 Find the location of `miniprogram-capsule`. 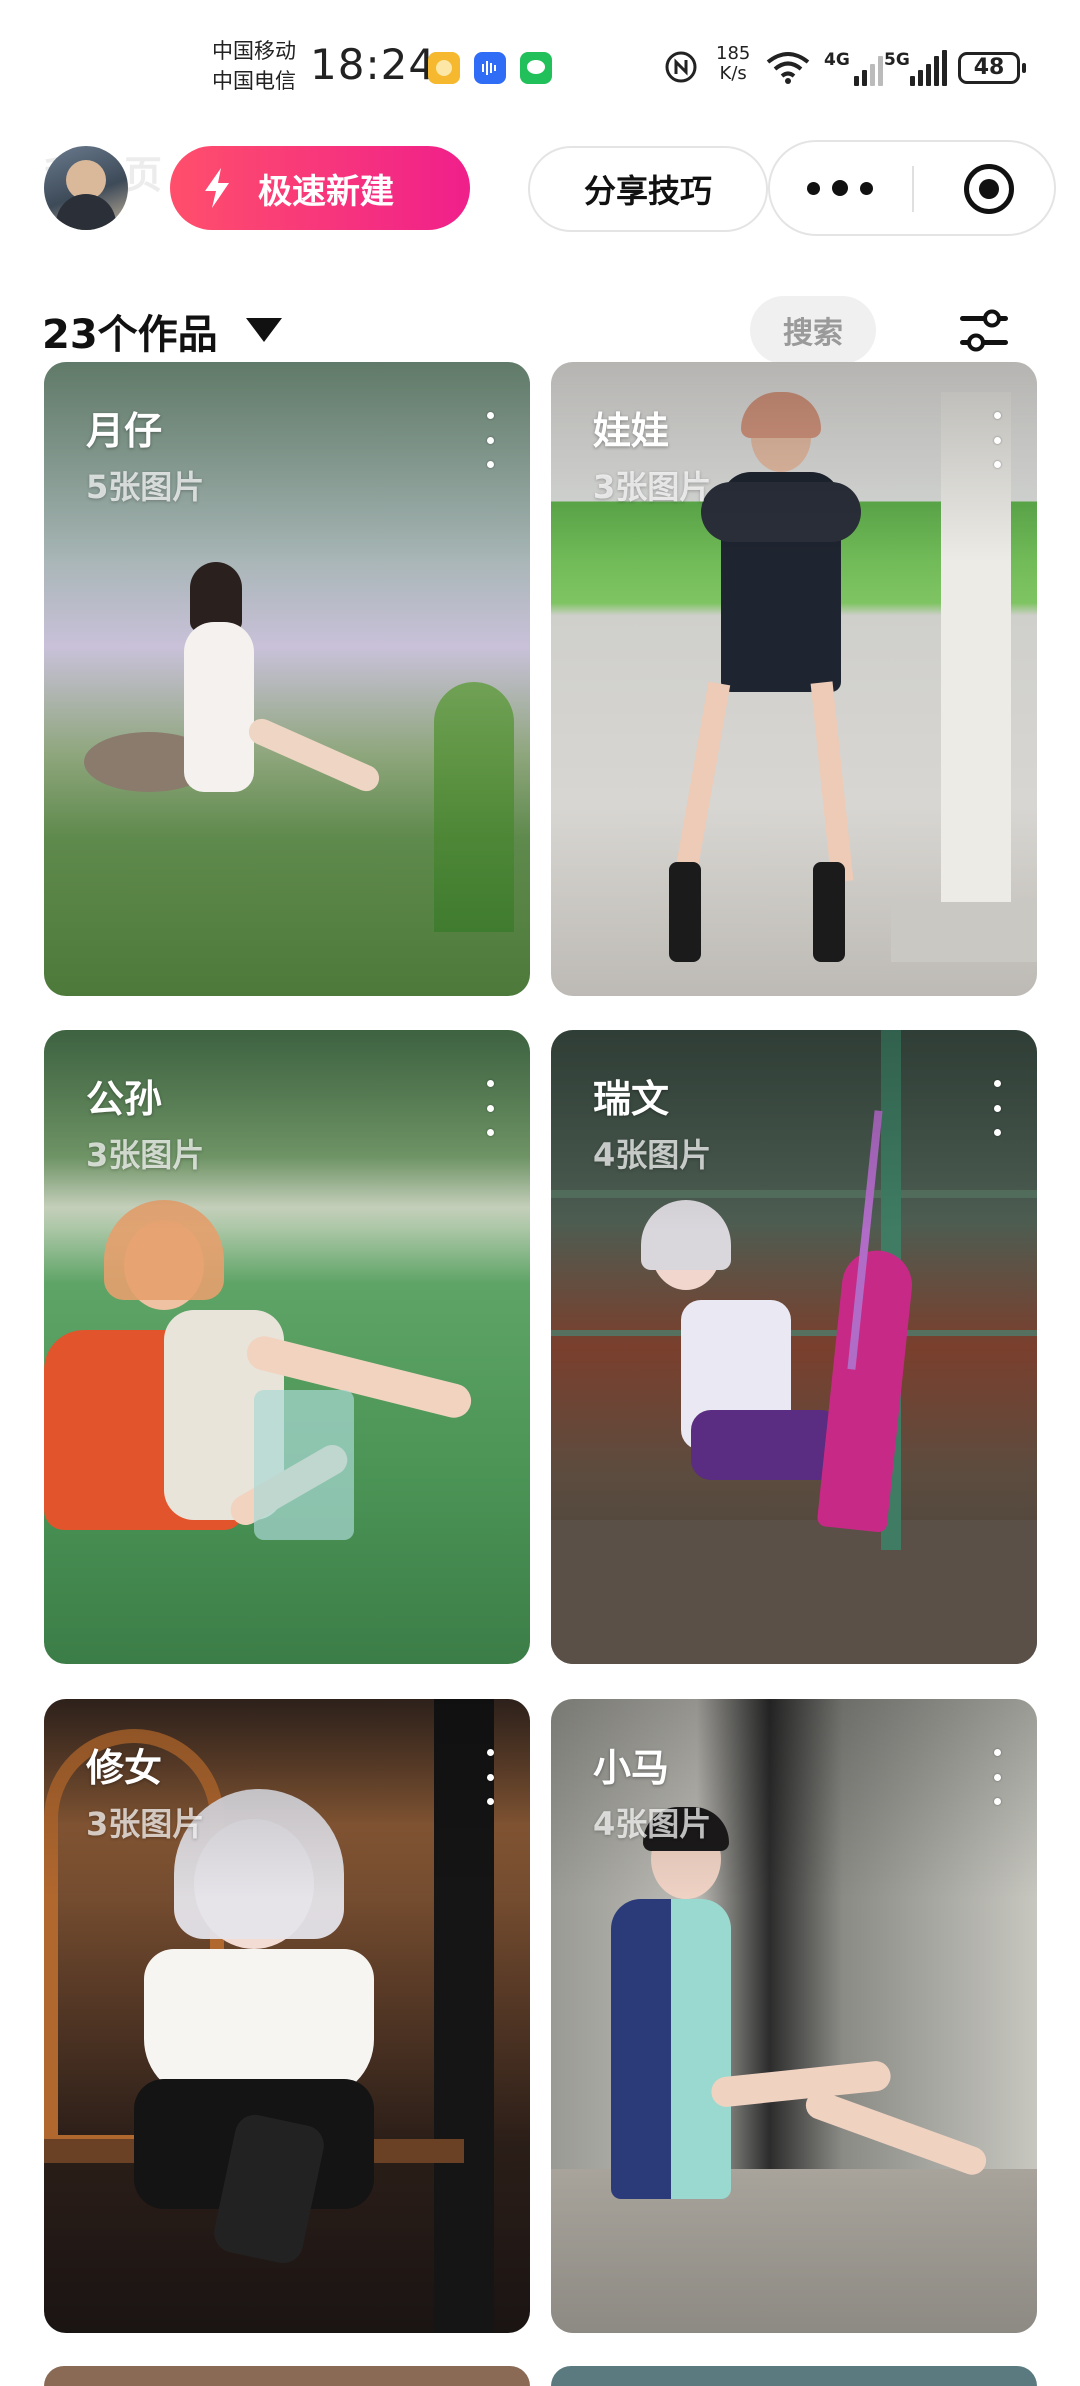

miniprogram-capsule is located at coordinates (912, 188).